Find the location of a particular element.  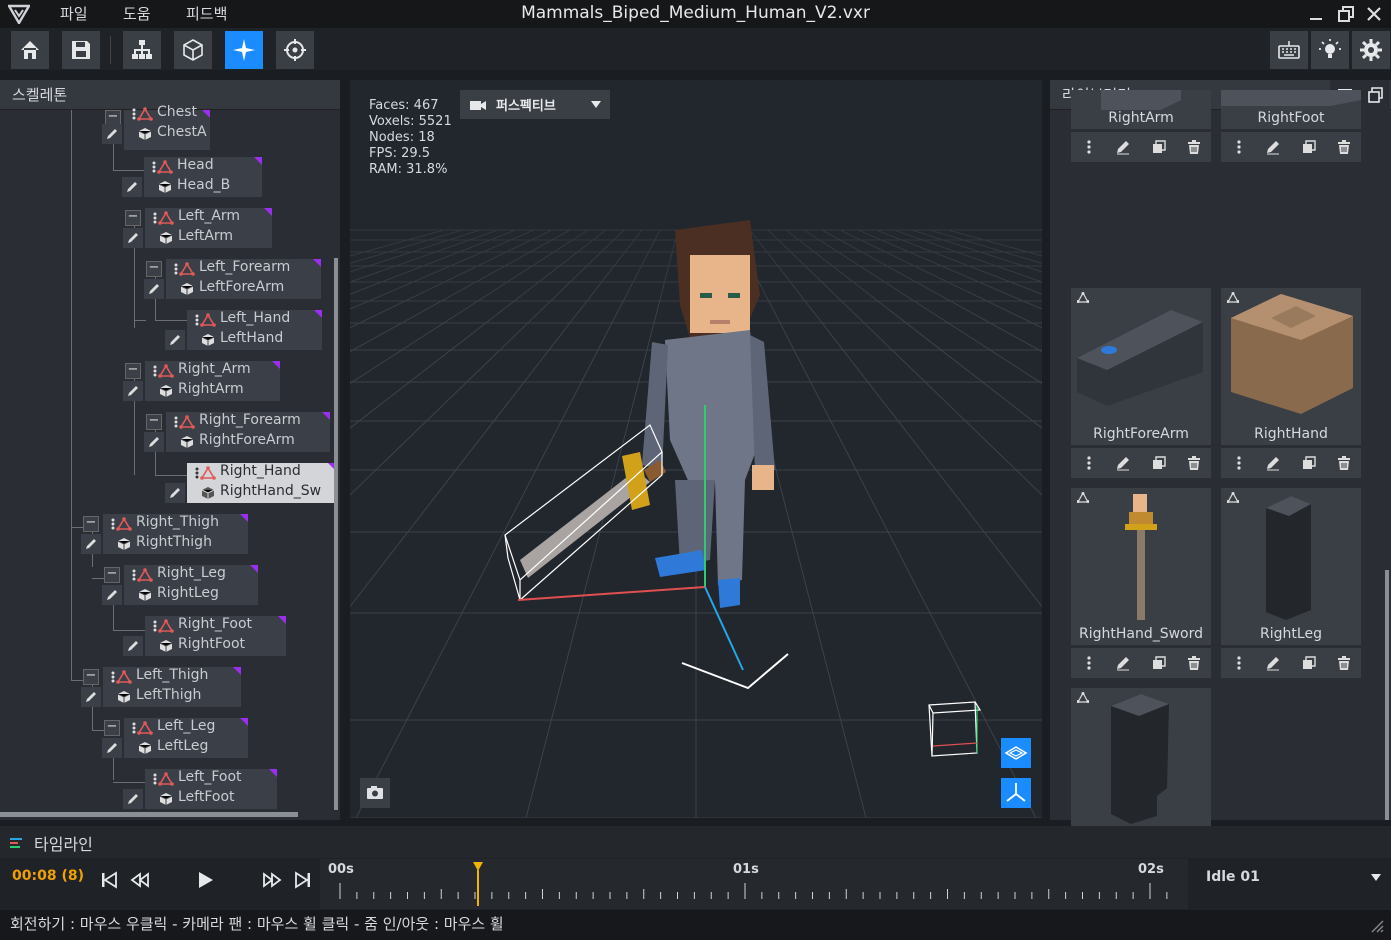

skeleton-node: Right_Foot RightFoot is located at coordinates (204, 636).